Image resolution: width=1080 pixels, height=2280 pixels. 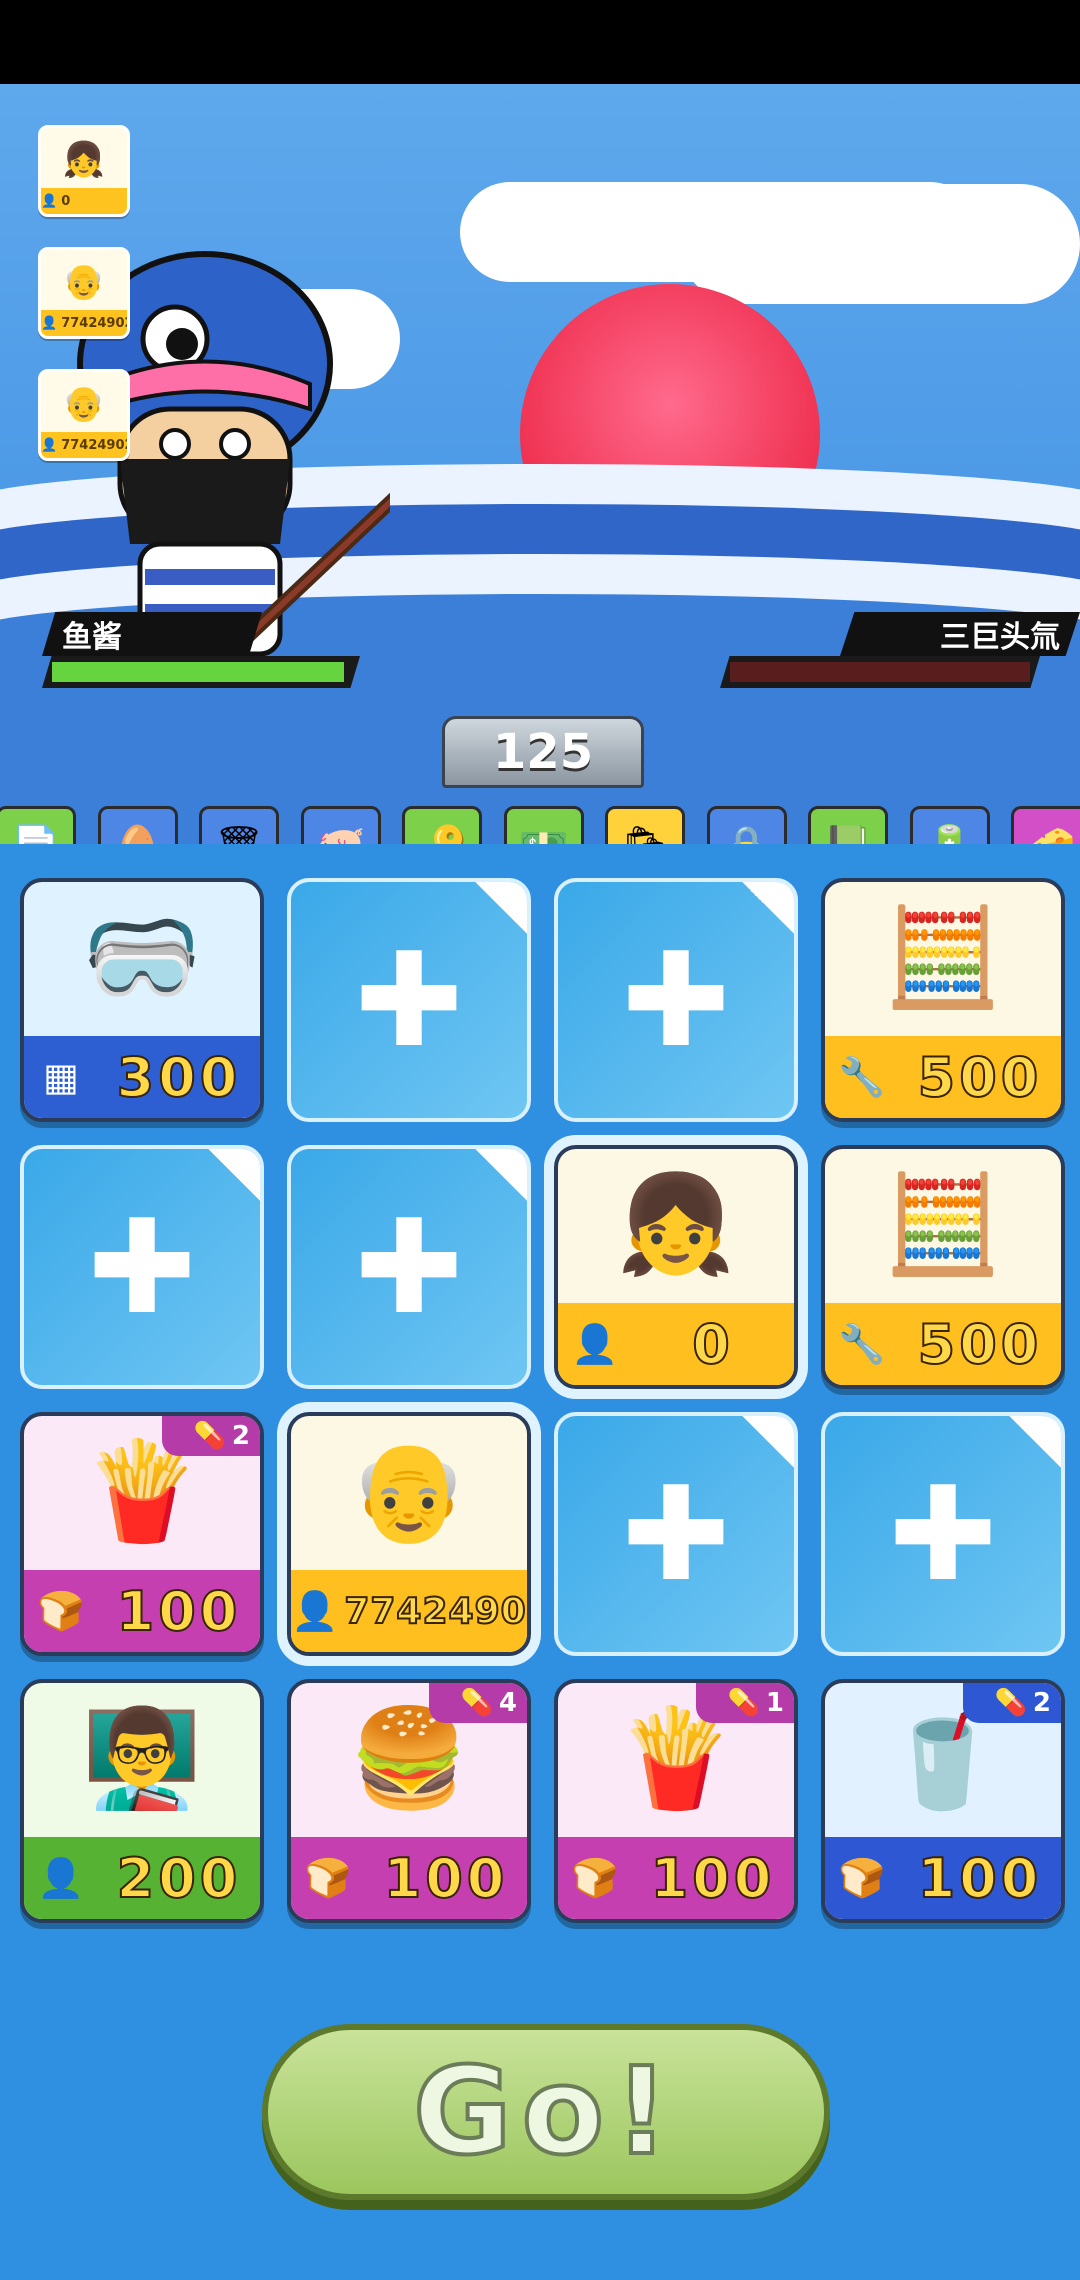 I want to click on card-count-badge: 💊 2, so click(x=1012, y=1703).